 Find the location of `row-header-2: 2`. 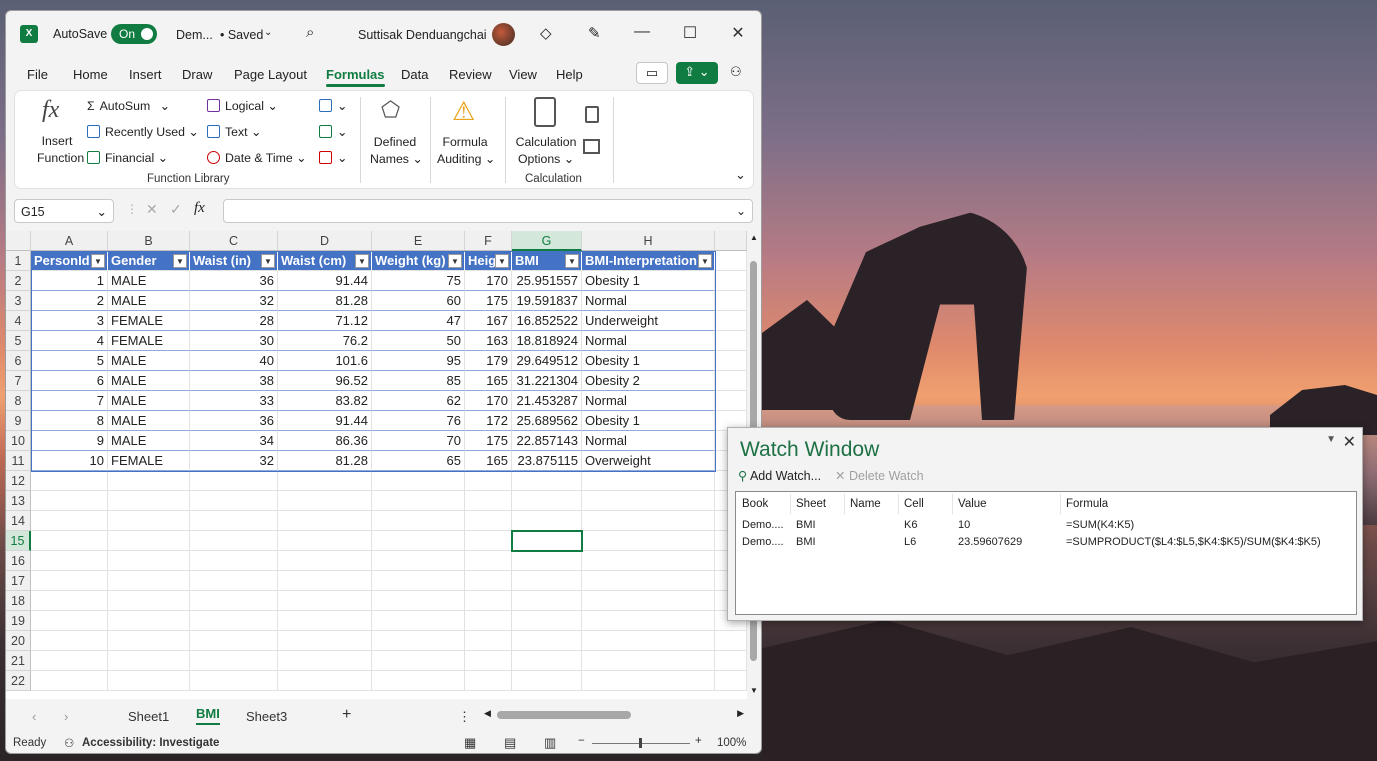

row-header-2: 2 is located at coordinates (18, 281).